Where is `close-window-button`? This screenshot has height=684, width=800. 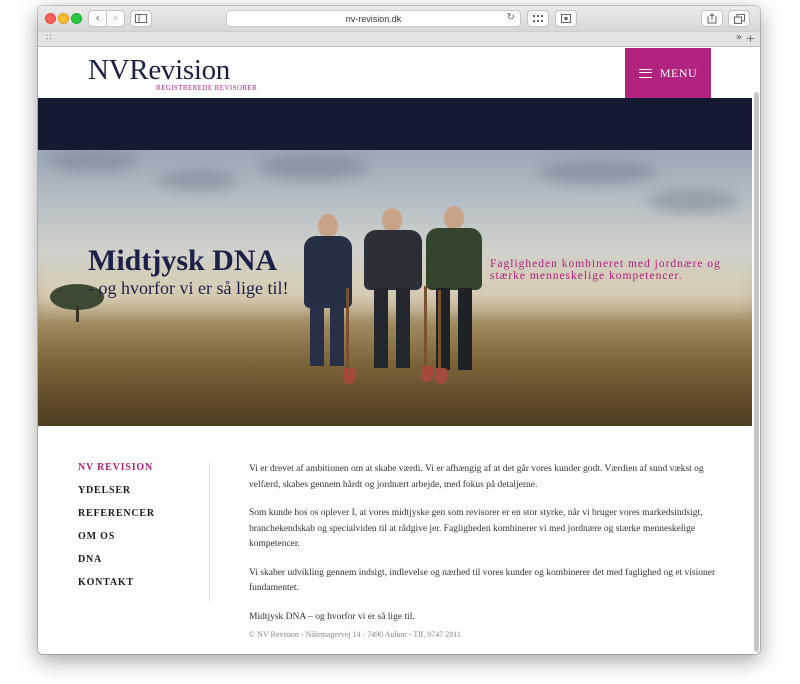
close-window-button is located at coordinates (50, 18).